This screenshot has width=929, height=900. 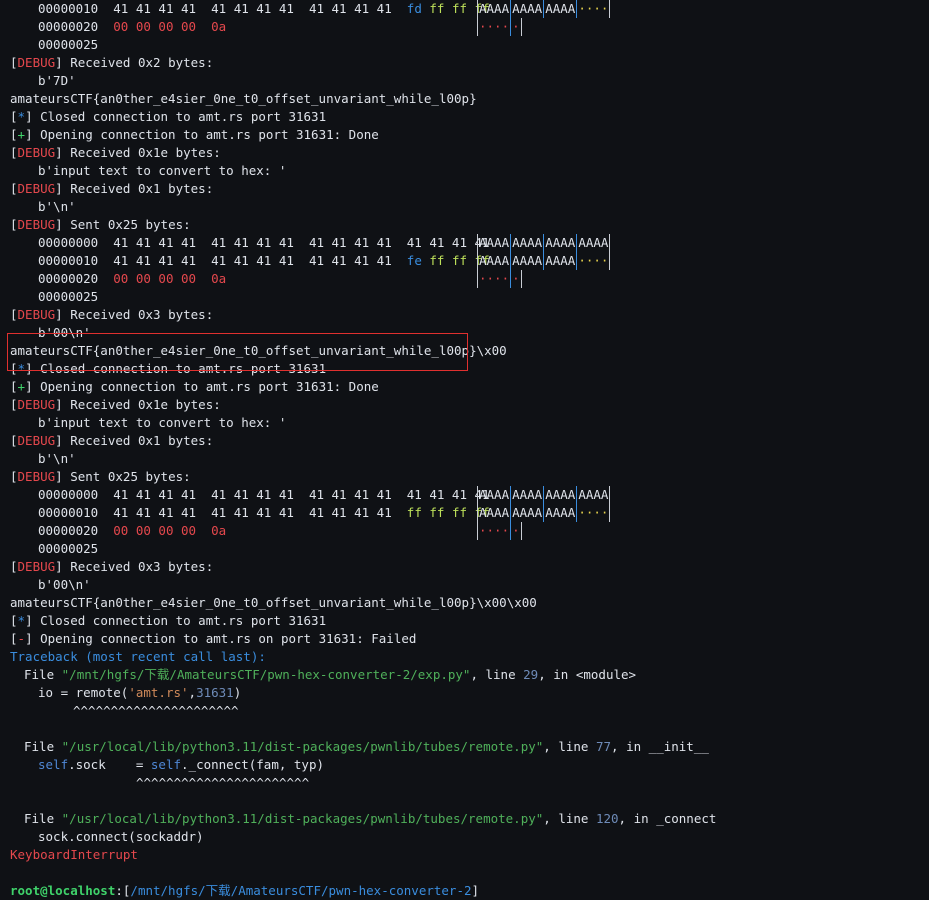 What do you see at coordinates (544, 9) in the screenshot?
I see `hex-ascii: AAAA AAAA AAAA ····` at bounding box center [544, 9].